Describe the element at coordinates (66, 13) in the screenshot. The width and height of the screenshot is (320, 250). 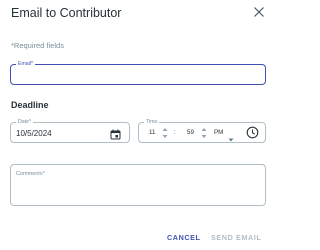
I see `dialog-title: Email to Contributor` at that location.